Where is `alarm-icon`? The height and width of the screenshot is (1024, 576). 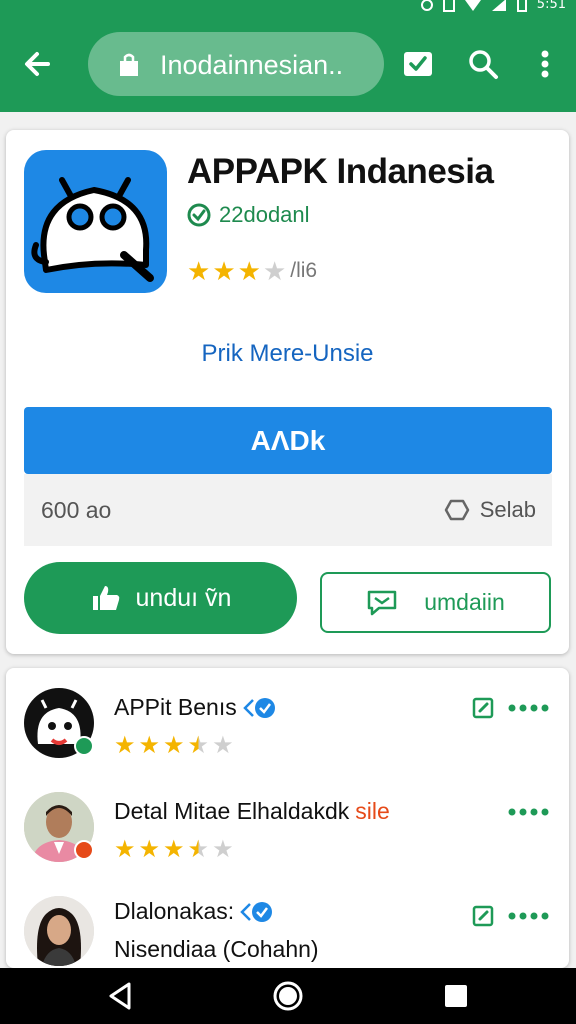
alarm-icon is located at coordinates (426, 5).